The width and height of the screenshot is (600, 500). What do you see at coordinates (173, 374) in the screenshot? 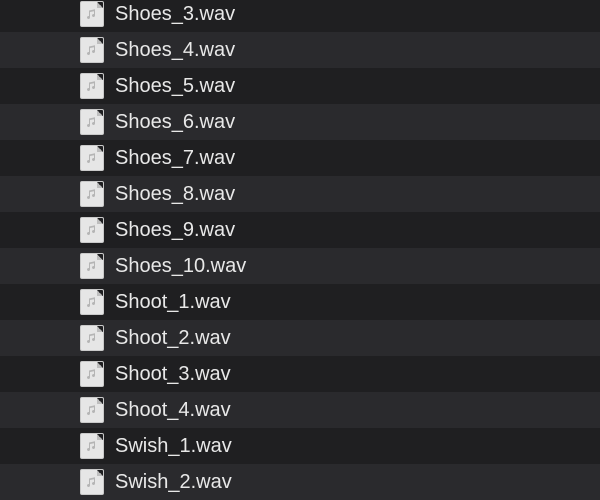
I see `file-name: Shoot_3.wav` at bounding box center [173, 374].